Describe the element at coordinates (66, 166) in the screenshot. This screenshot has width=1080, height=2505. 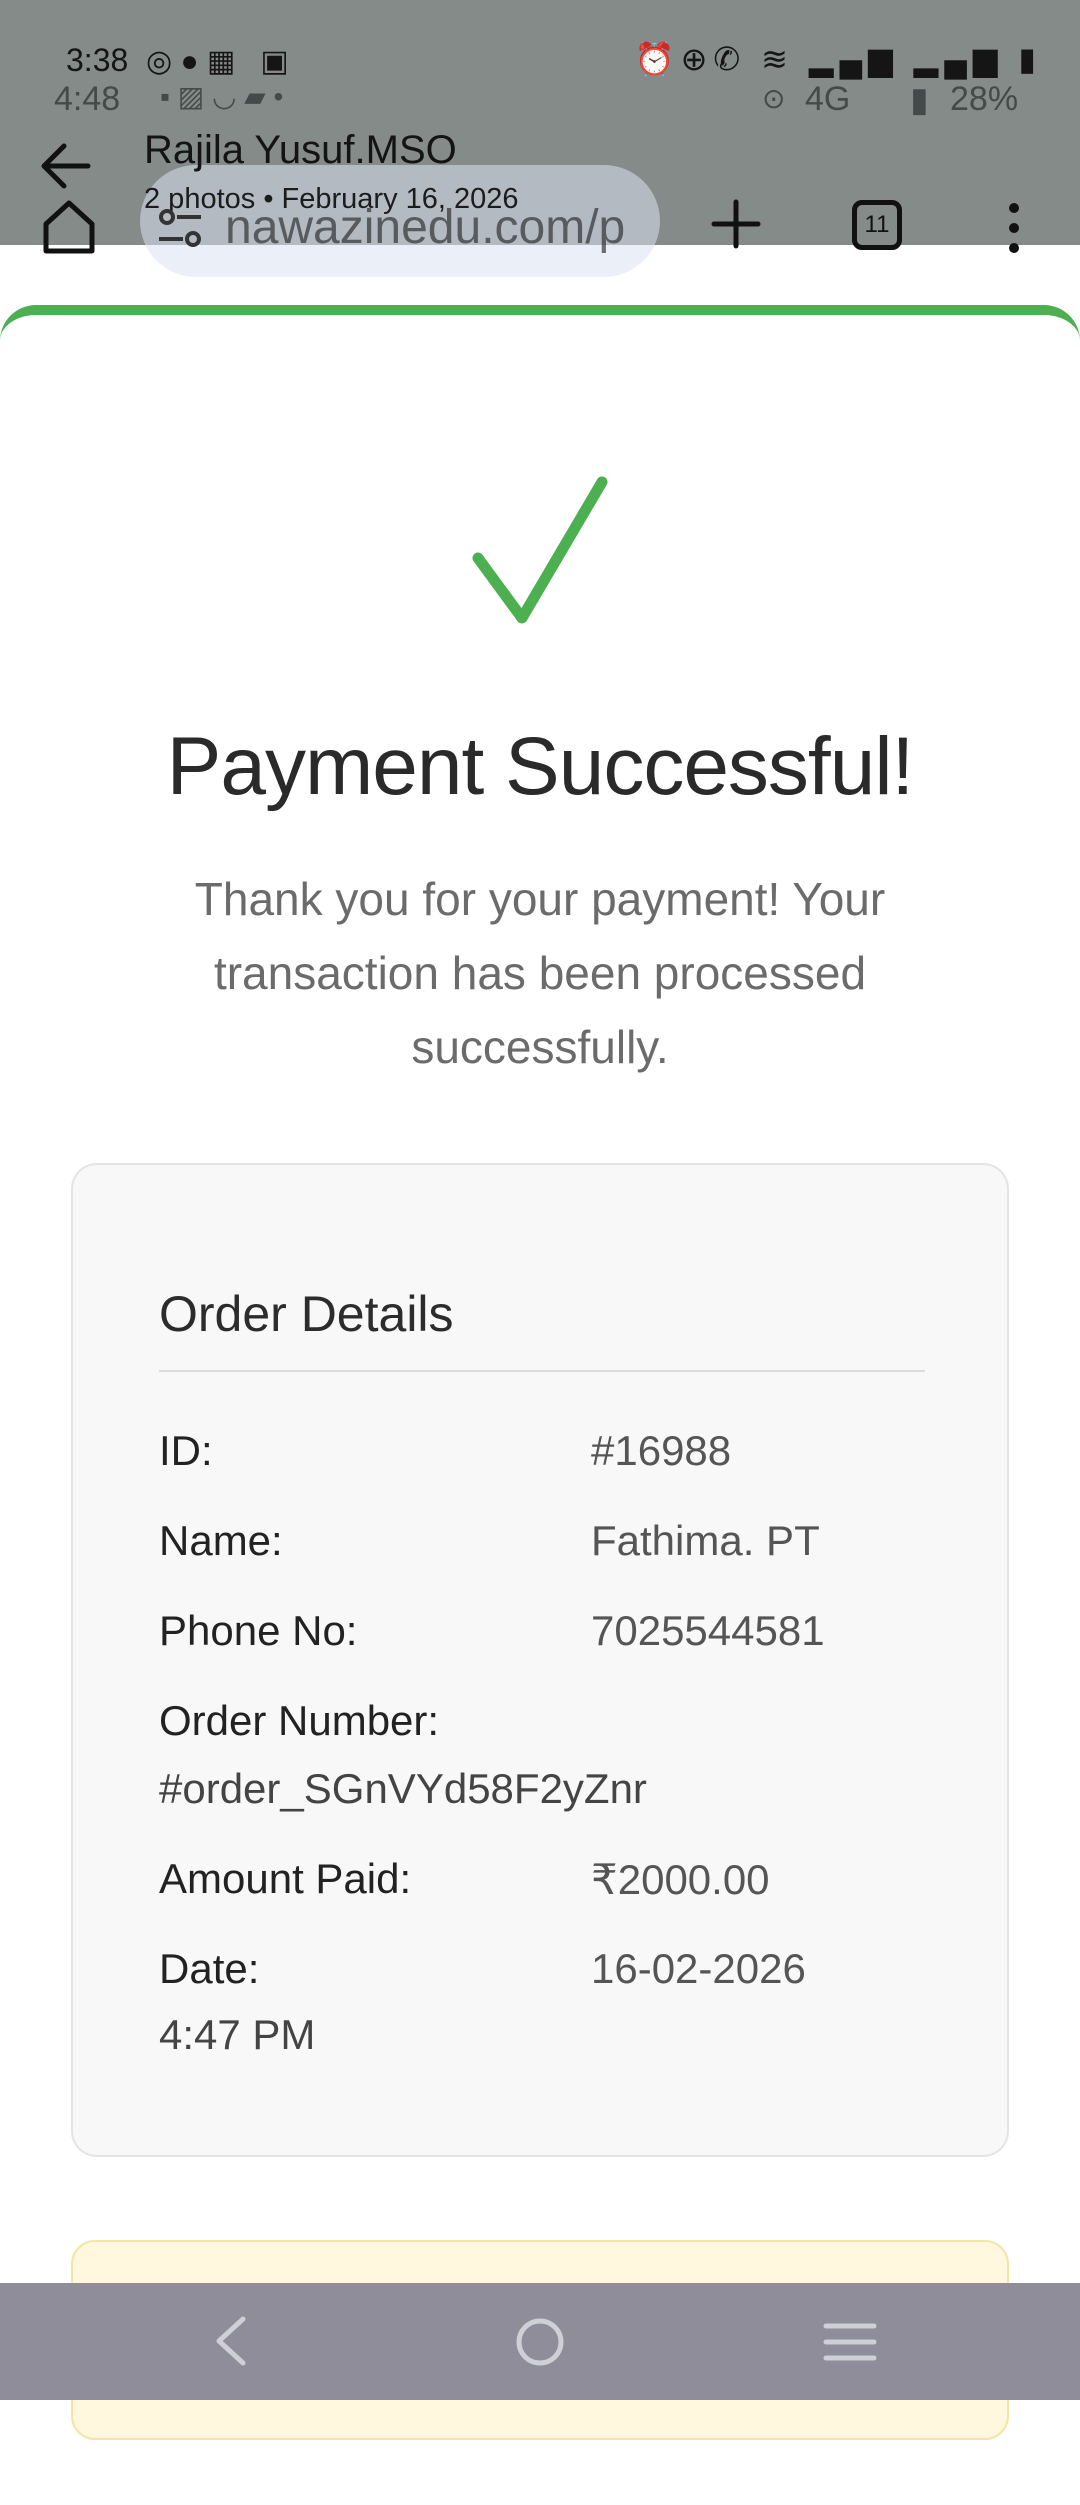
I see `back-arrow-icon` at that location.